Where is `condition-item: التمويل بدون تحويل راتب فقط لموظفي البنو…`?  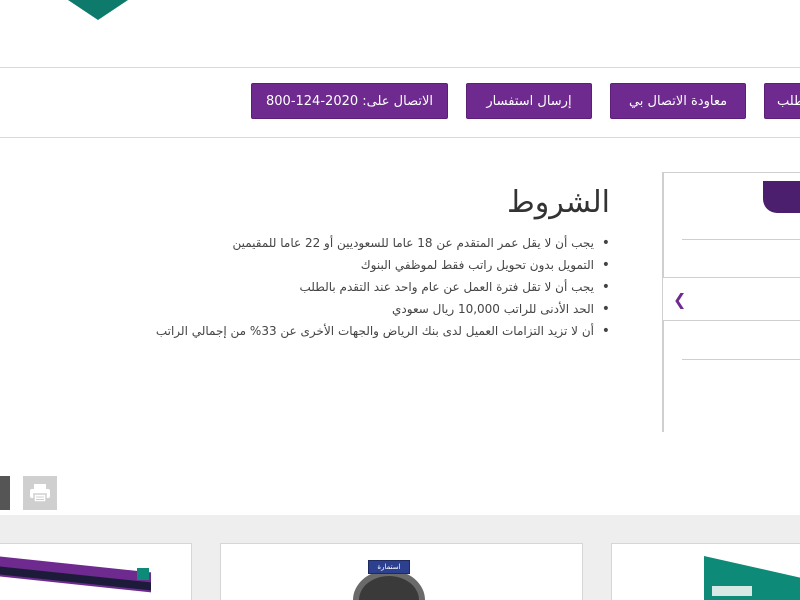
condition-item: التمويل بدون تحويل راتب فقط لموظفي البنو… is located at coordinates (365, 265).